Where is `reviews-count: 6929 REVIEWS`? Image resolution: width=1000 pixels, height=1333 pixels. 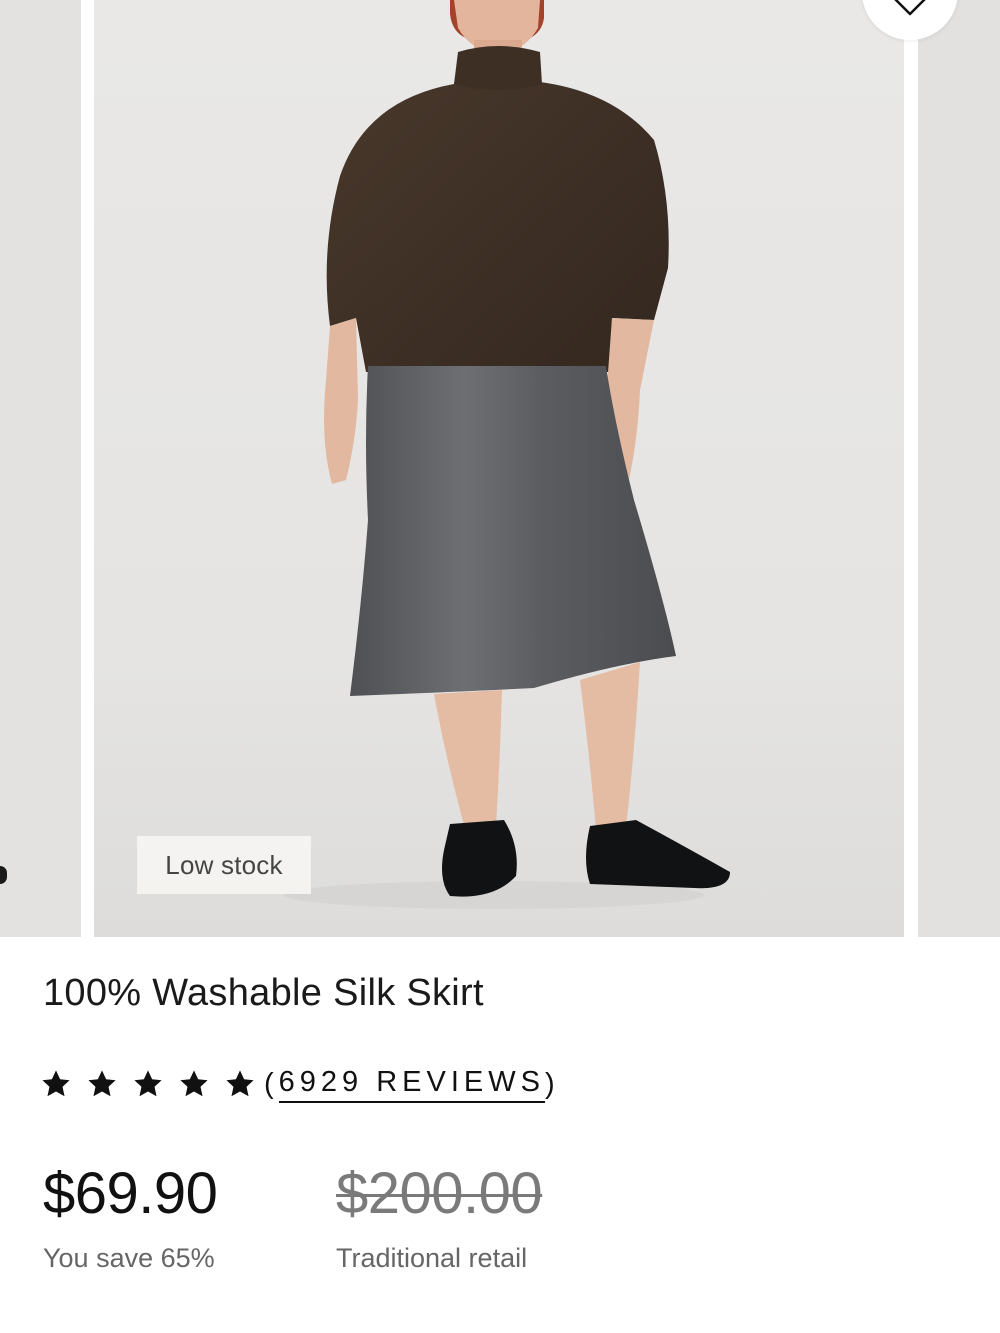
reviews-count: 6929 REVIEWS is located at coordinates (411, 1084).